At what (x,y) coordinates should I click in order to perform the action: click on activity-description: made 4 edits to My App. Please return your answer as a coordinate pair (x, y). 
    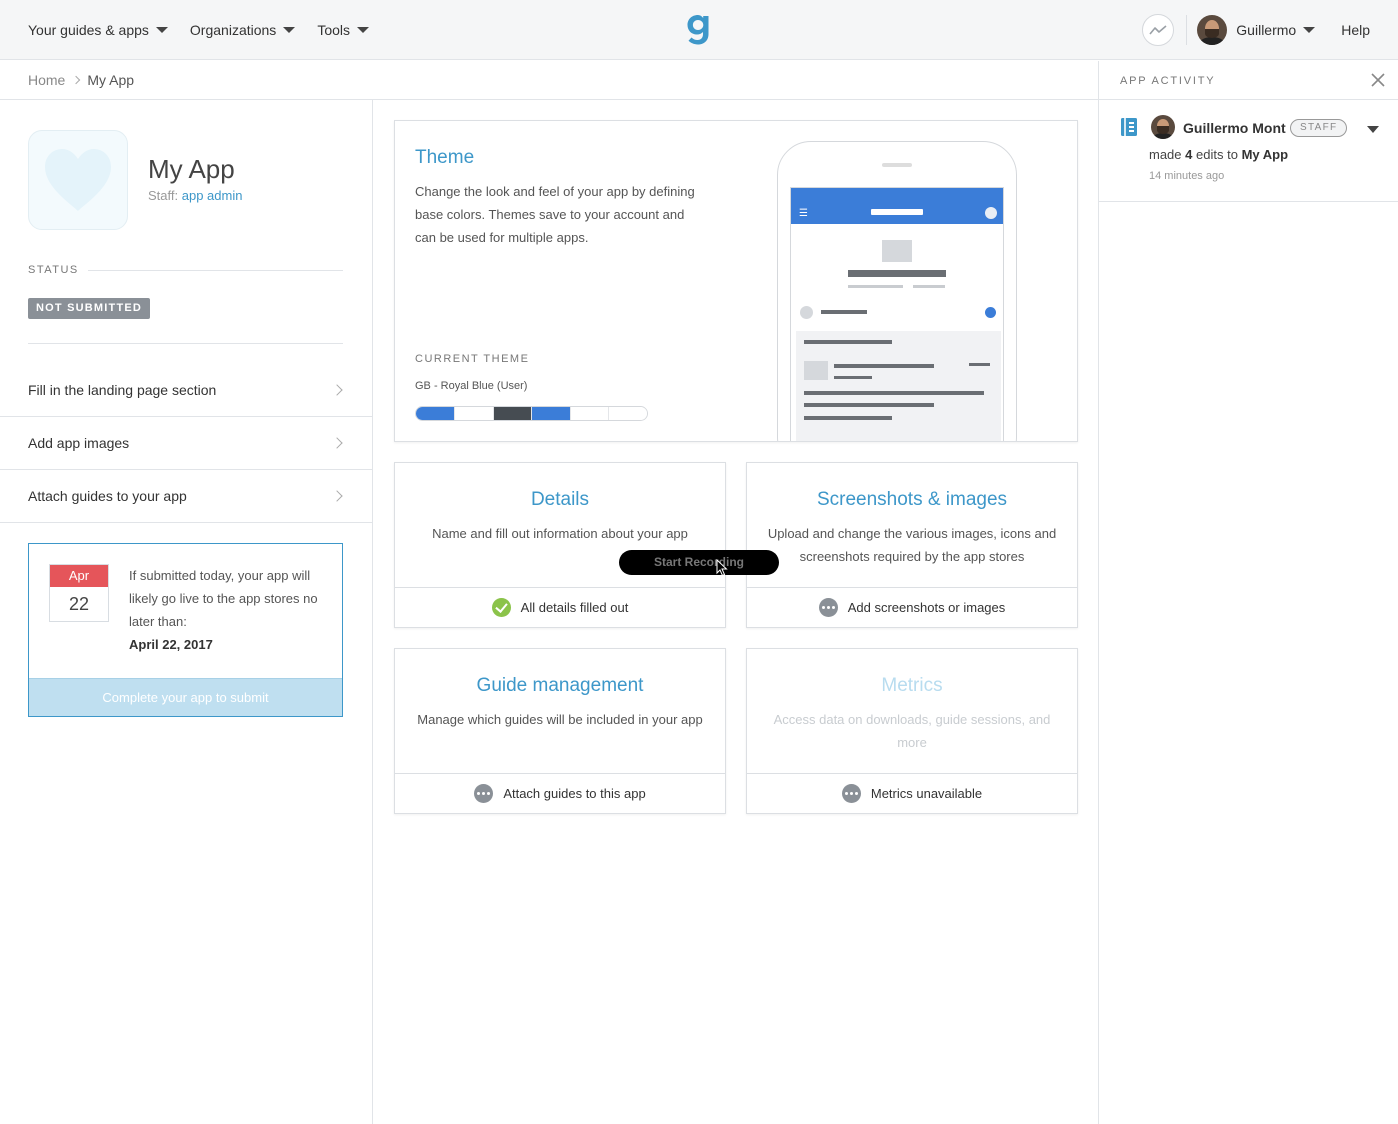
    Looking at the image, I should click on (1218, 154).